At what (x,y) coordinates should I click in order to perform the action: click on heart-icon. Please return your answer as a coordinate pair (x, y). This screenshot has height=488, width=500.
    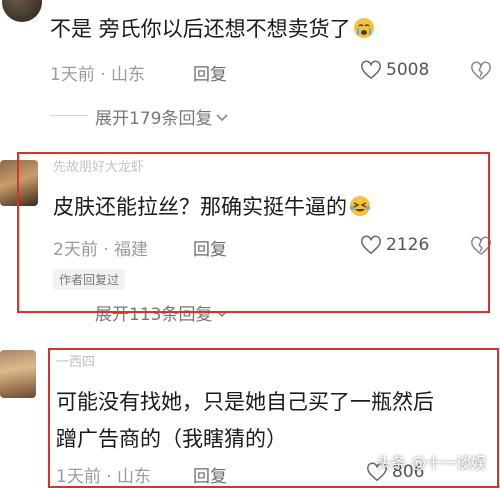
    Looking at the image, I should click on (371, 70).